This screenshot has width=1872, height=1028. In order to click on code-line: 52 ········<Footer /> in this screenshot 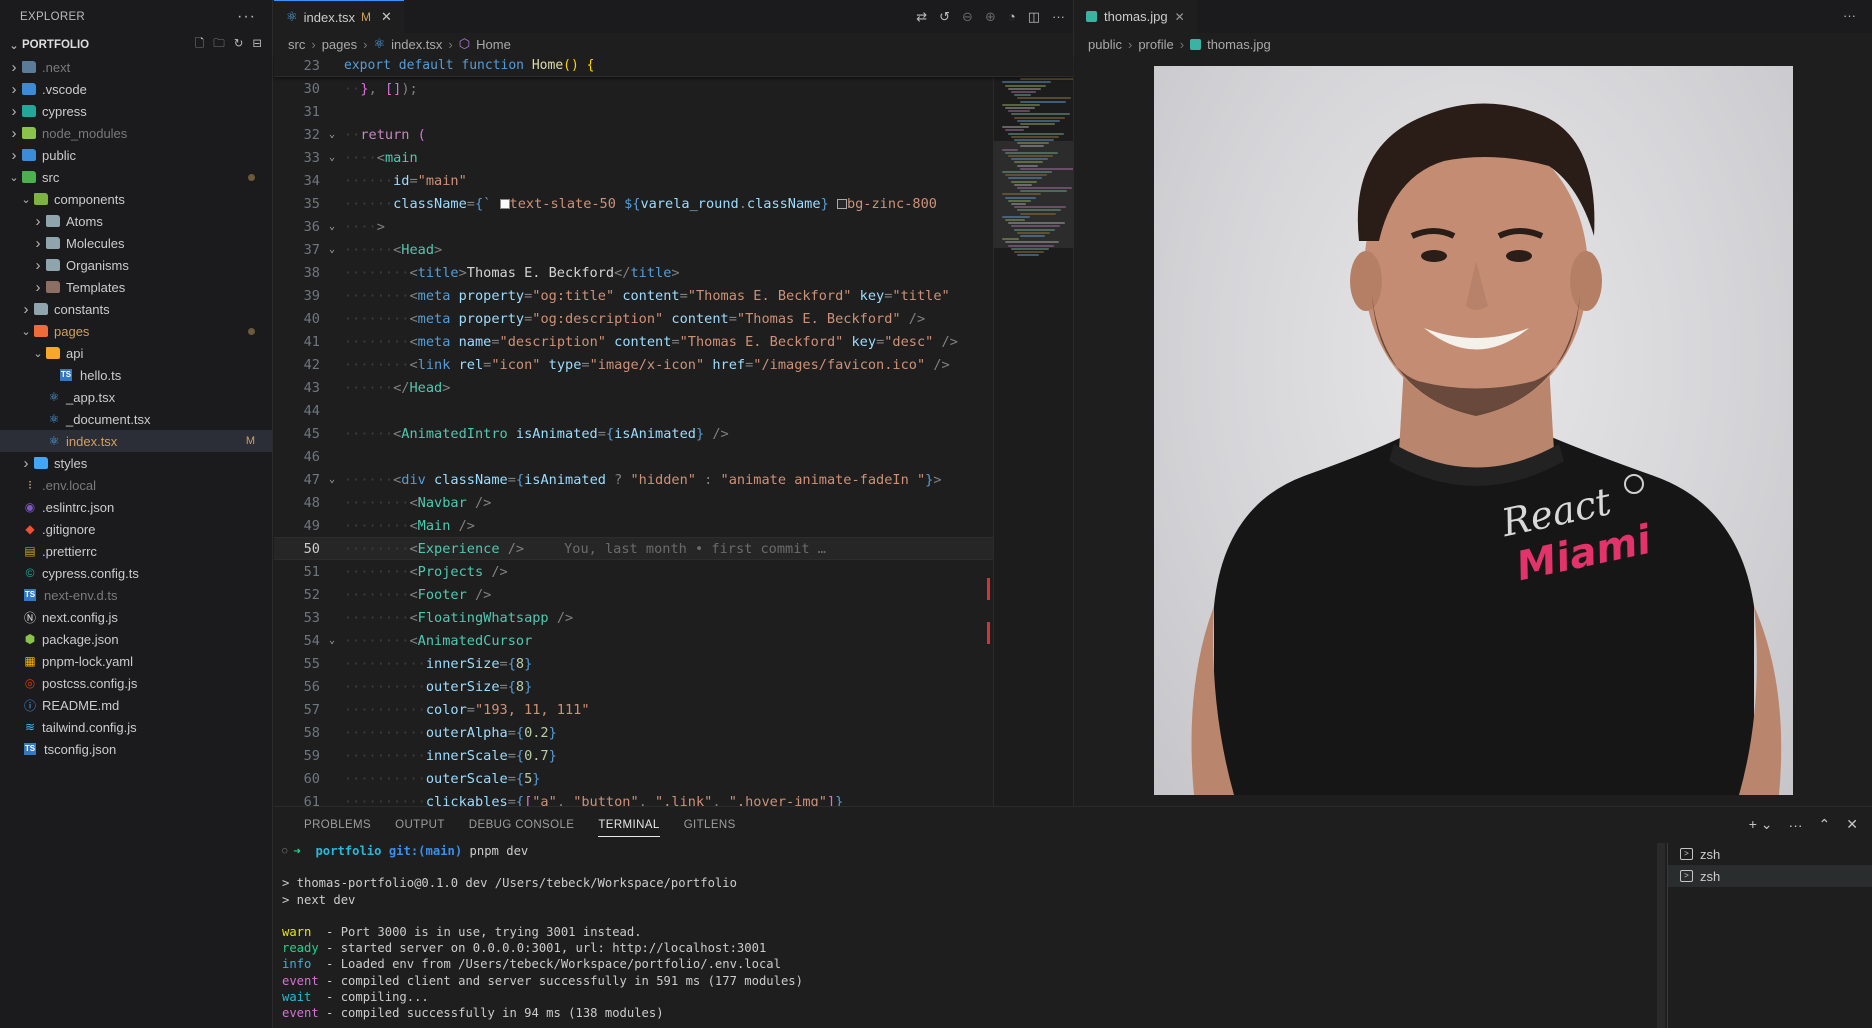, I will do `click(673, 594)`.